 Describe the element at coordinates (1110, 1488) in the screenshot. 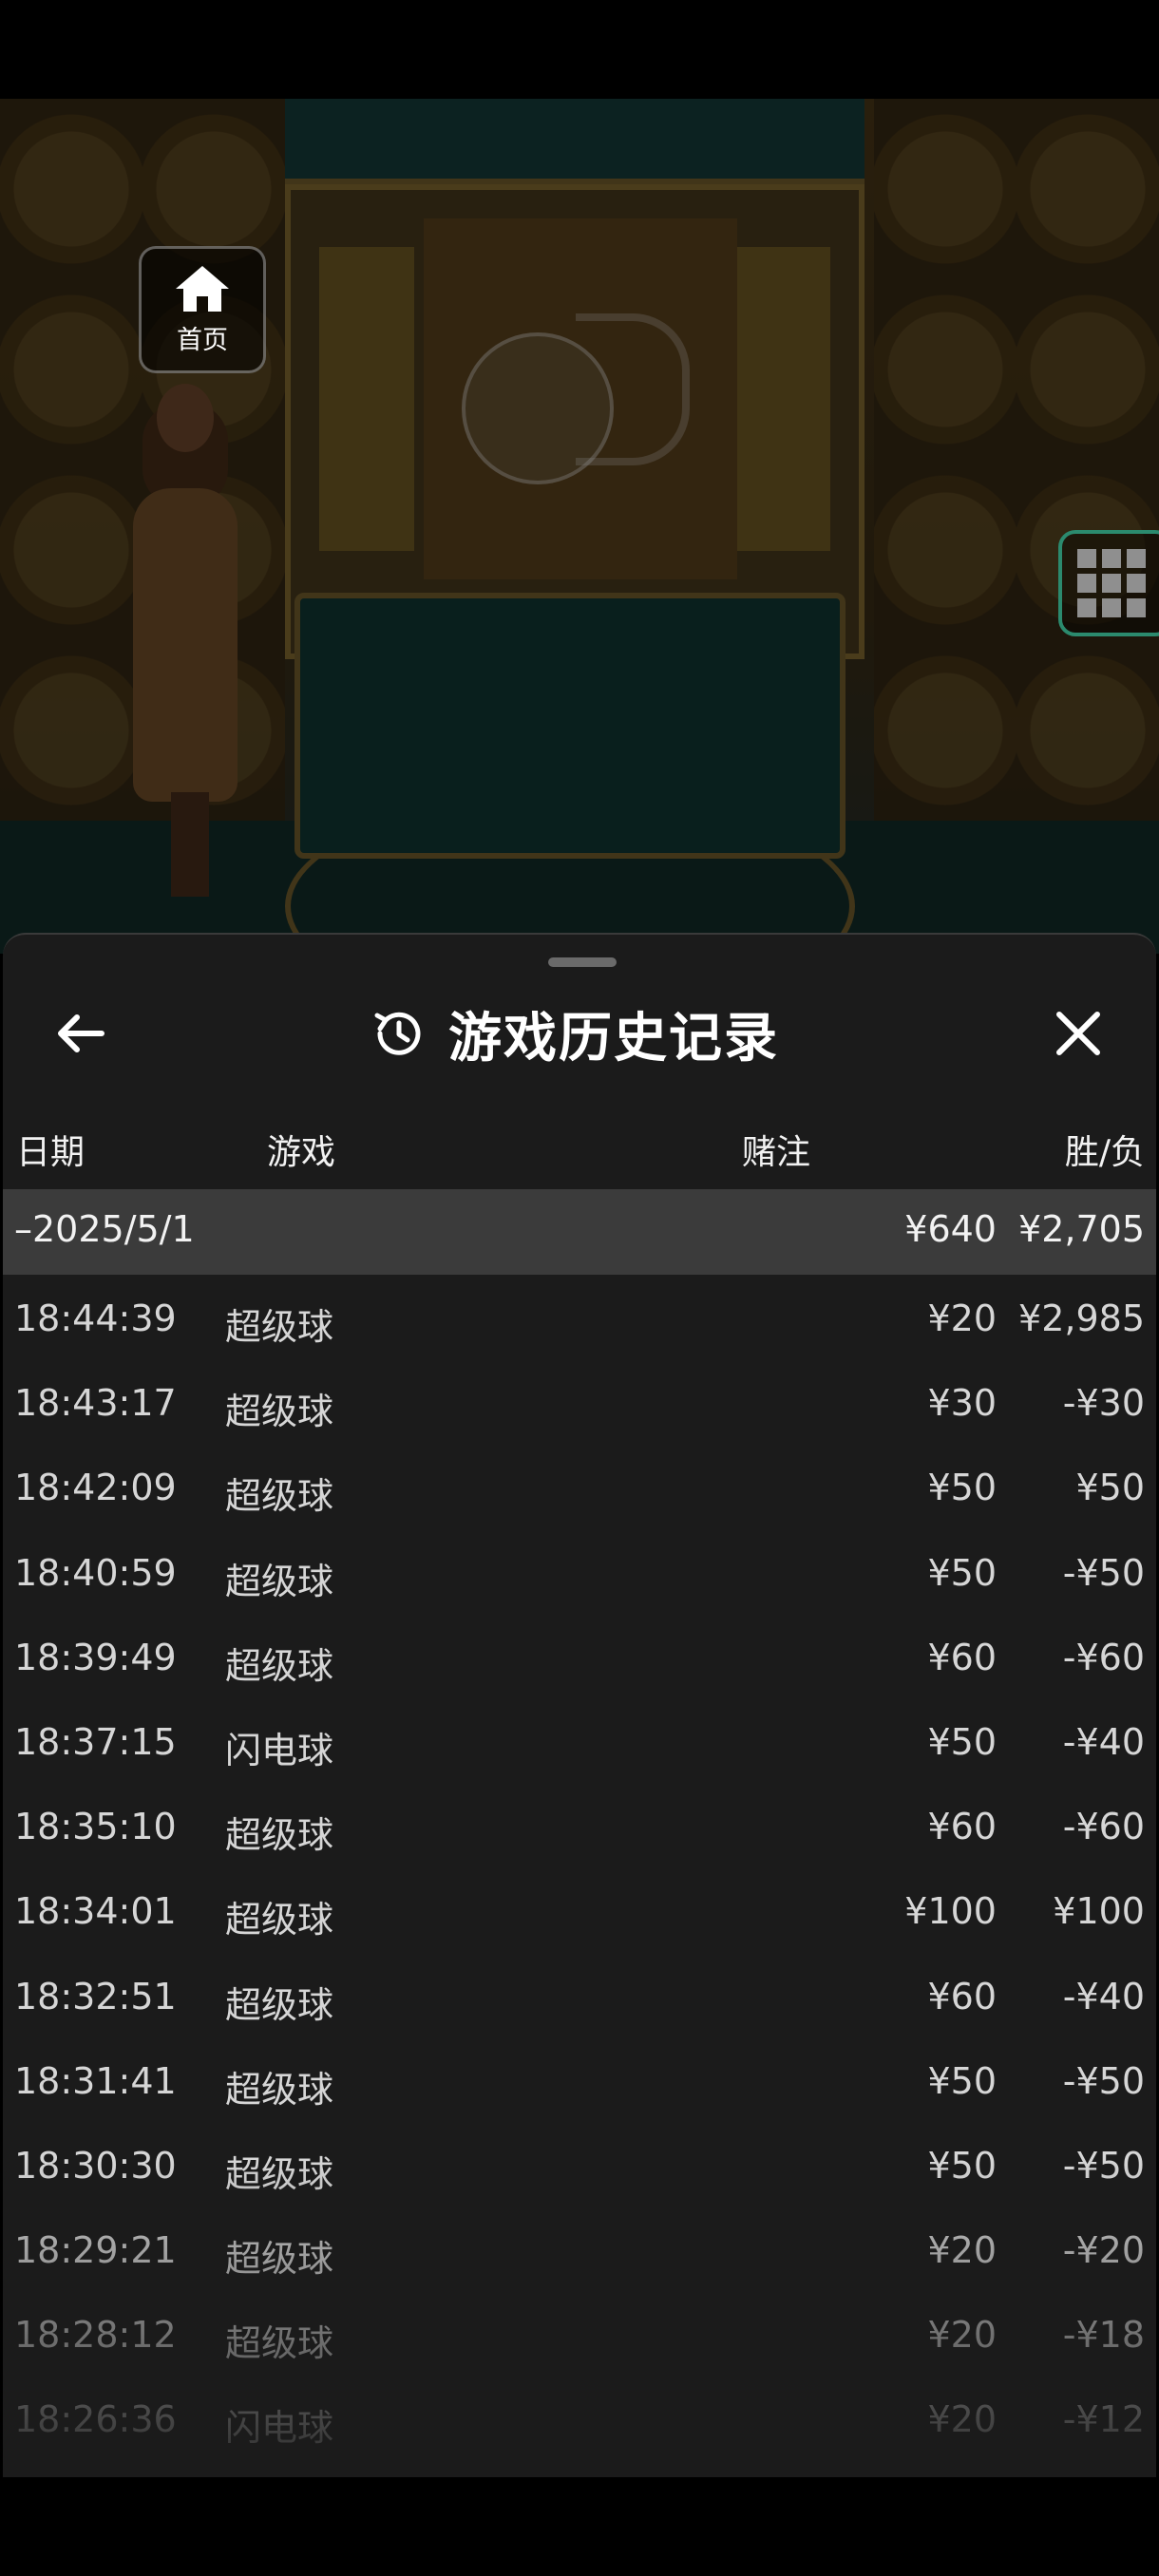

I see `row-win-loss: ¥50` at that location.